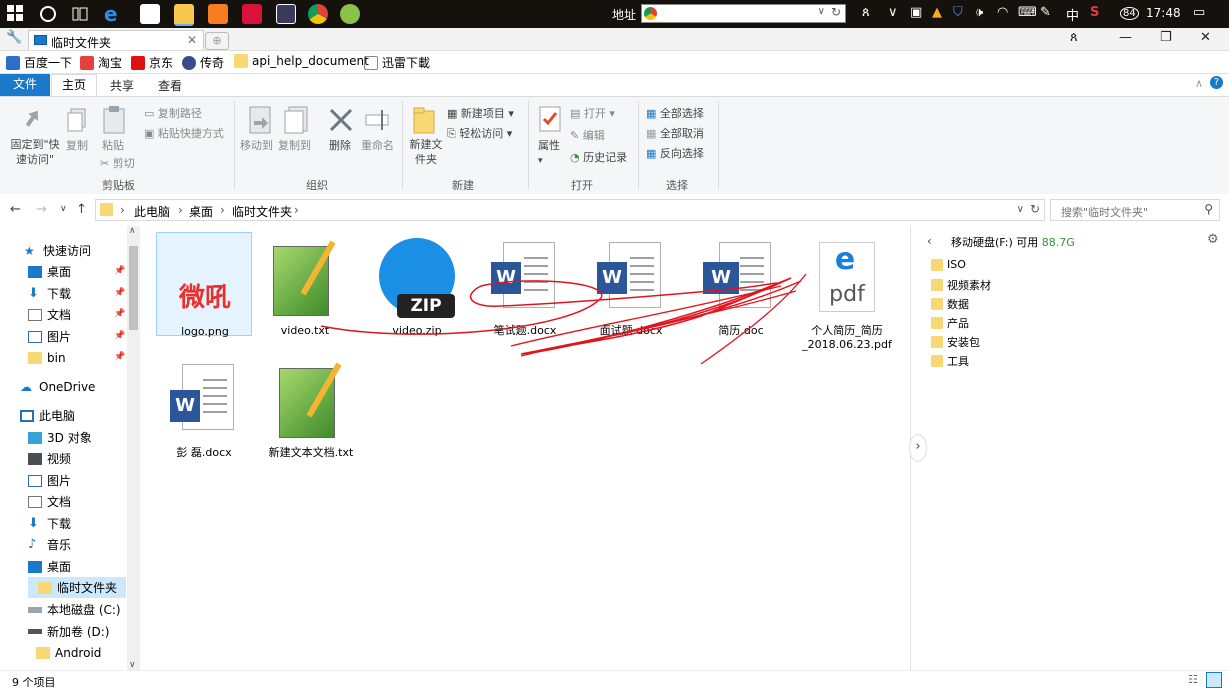 This screenshot has height=692, width=1229. I want to click on dropdown-icon: ∨, so click(821, 11).